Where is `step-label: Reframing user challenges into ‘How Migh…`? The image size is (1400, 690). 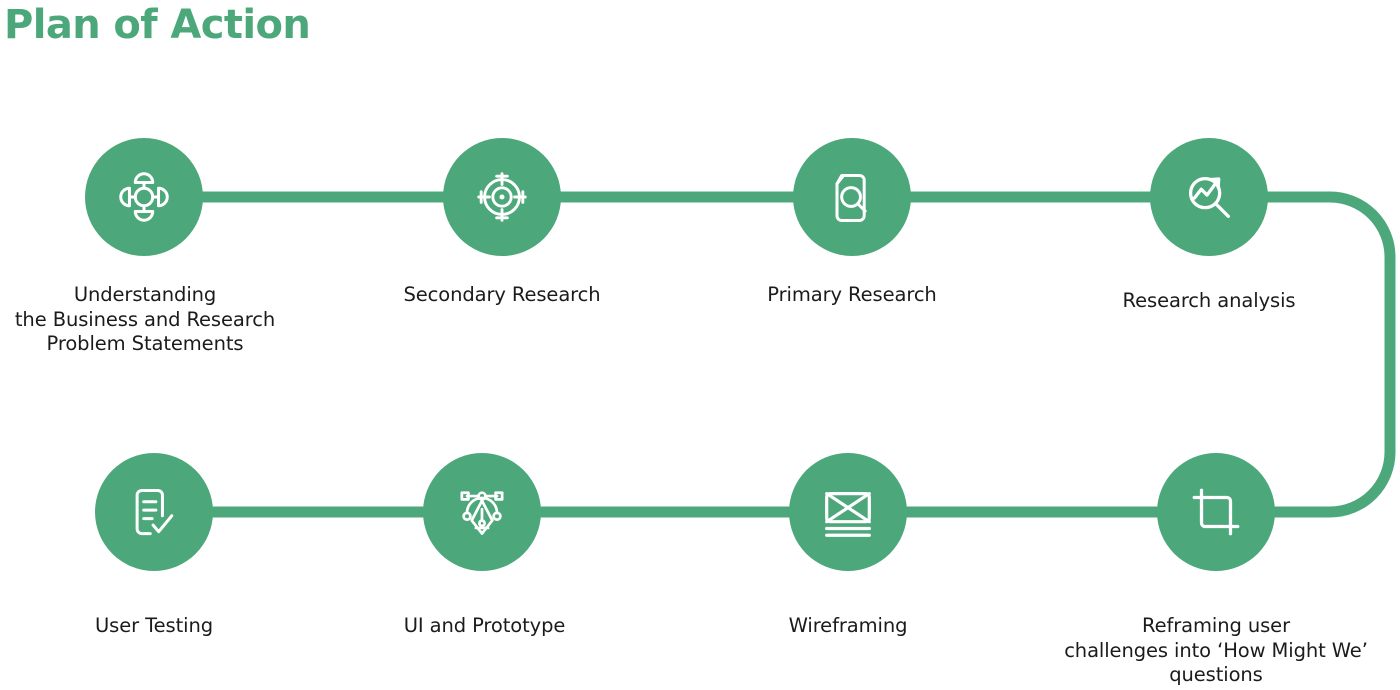 step-label: Reframing user challenges into ‘How Migh… is located at coordinates (1216, 650).